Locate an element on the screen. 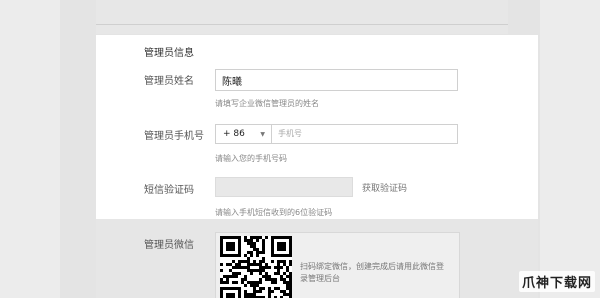  watermark-logo: 爪神下载网 is located at coordinates (556, 281).